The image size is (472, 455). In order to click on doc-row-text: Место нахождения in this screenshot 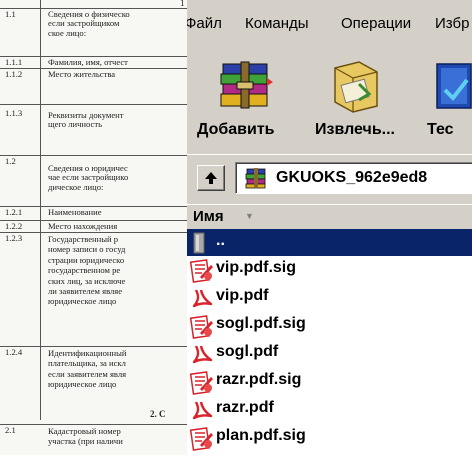, I will do `click(83, 226)`.